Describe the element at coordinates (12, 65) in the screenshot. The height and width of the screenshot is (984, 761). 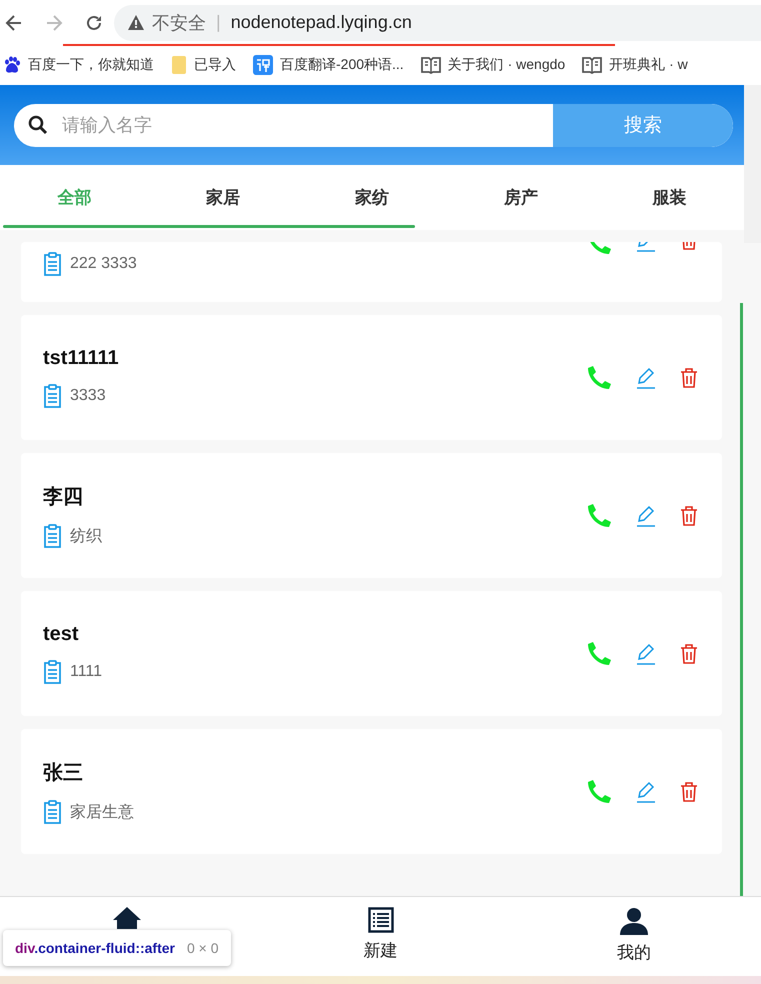
I see `paw-icon` at that location.